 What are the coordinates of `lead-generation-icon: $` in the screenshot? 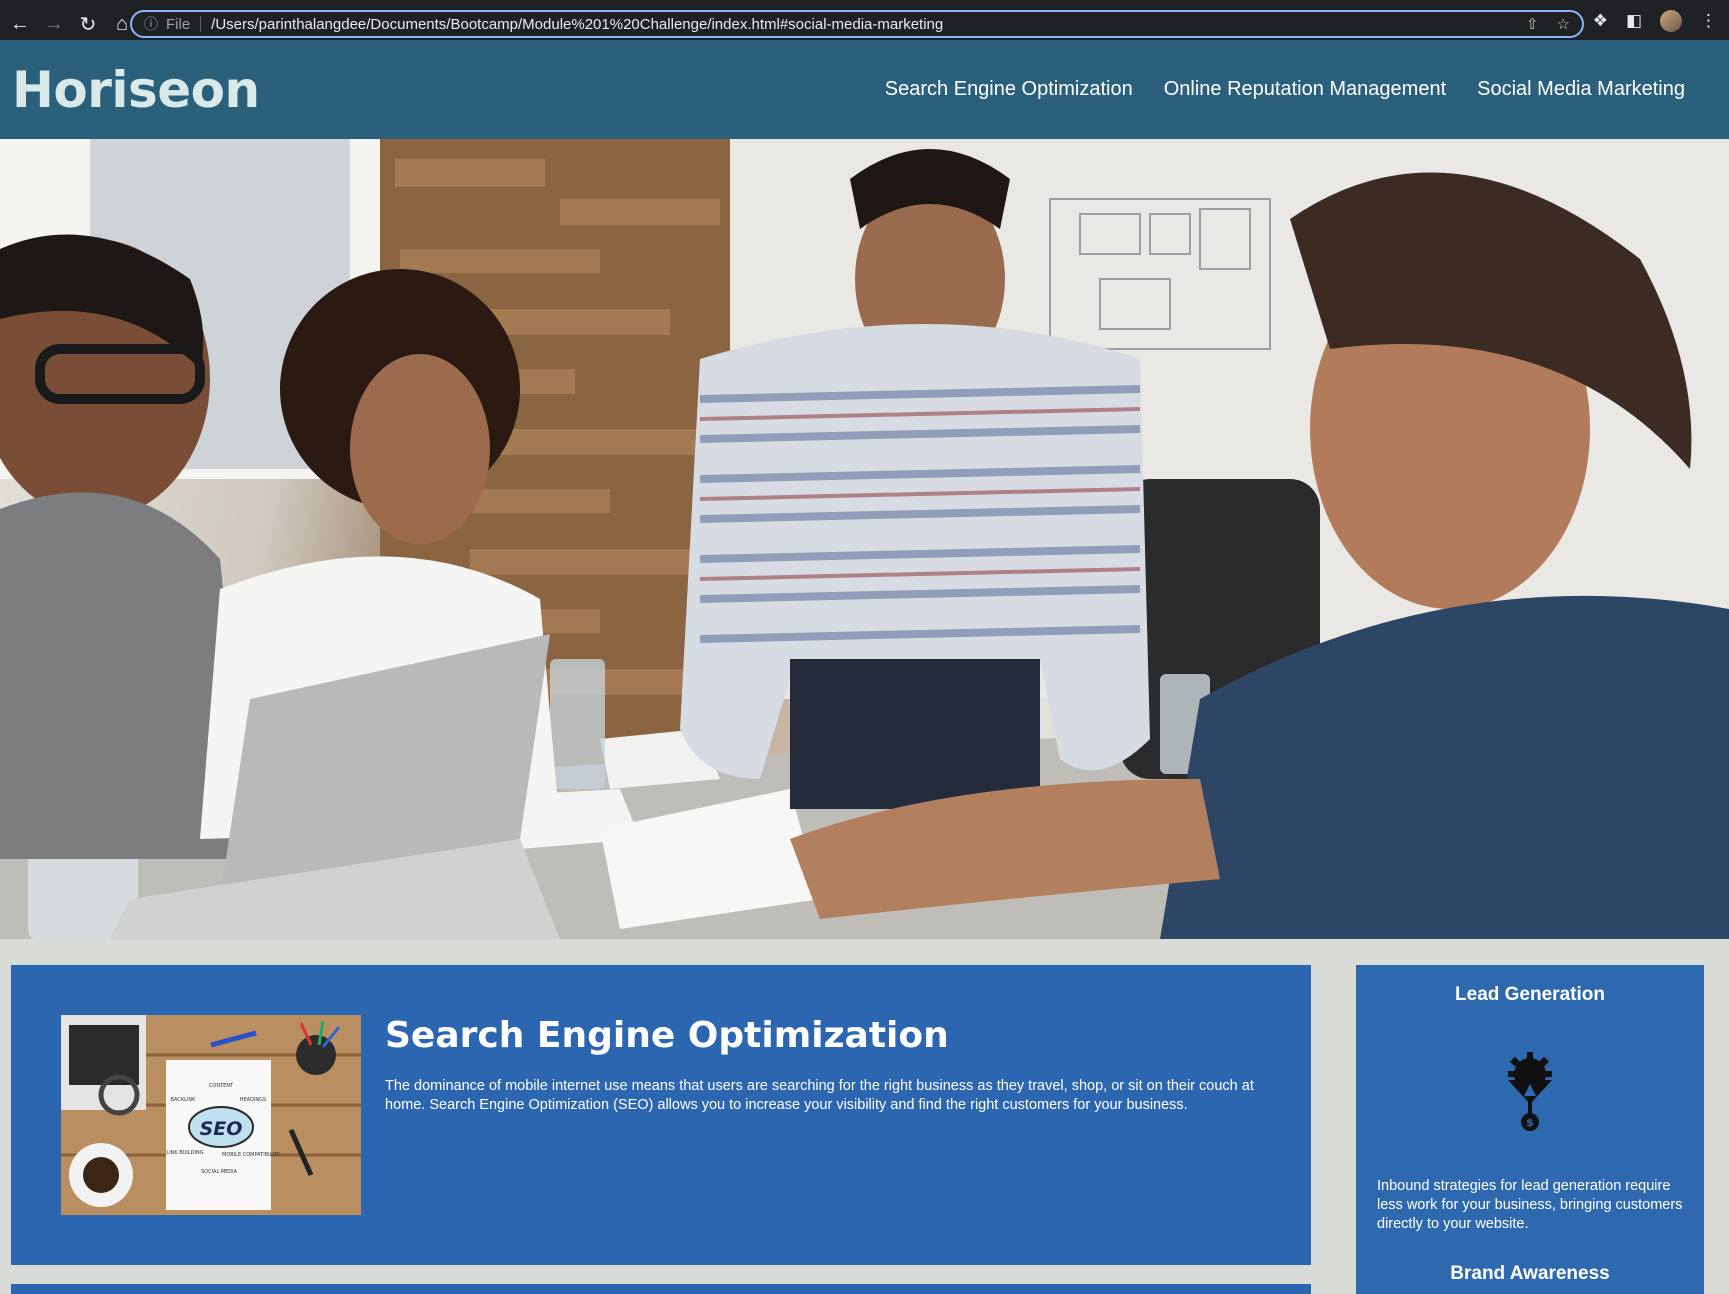 It's located at (1530, 1091).